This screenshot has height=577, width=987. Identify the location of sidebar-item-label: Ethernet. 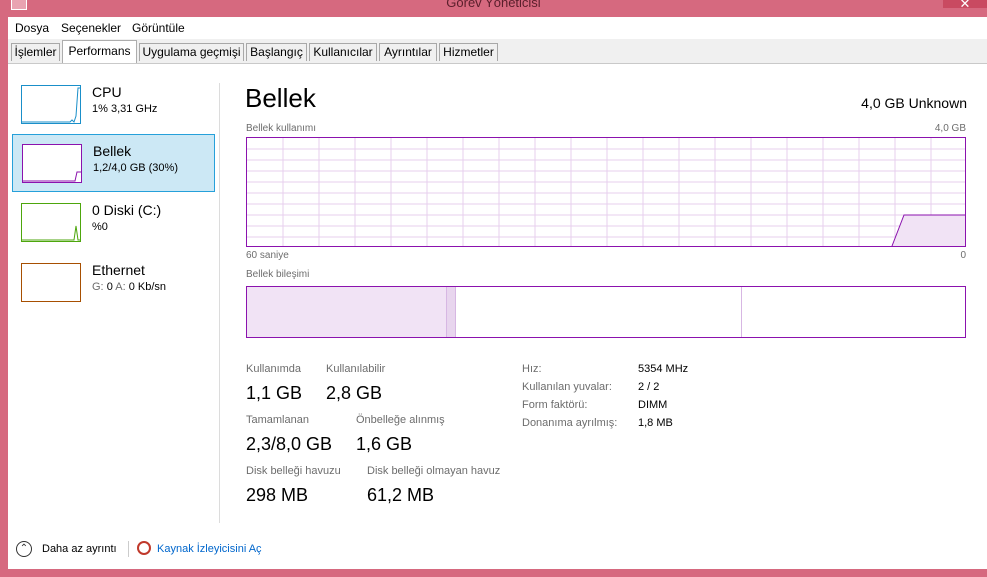
(118, 270).